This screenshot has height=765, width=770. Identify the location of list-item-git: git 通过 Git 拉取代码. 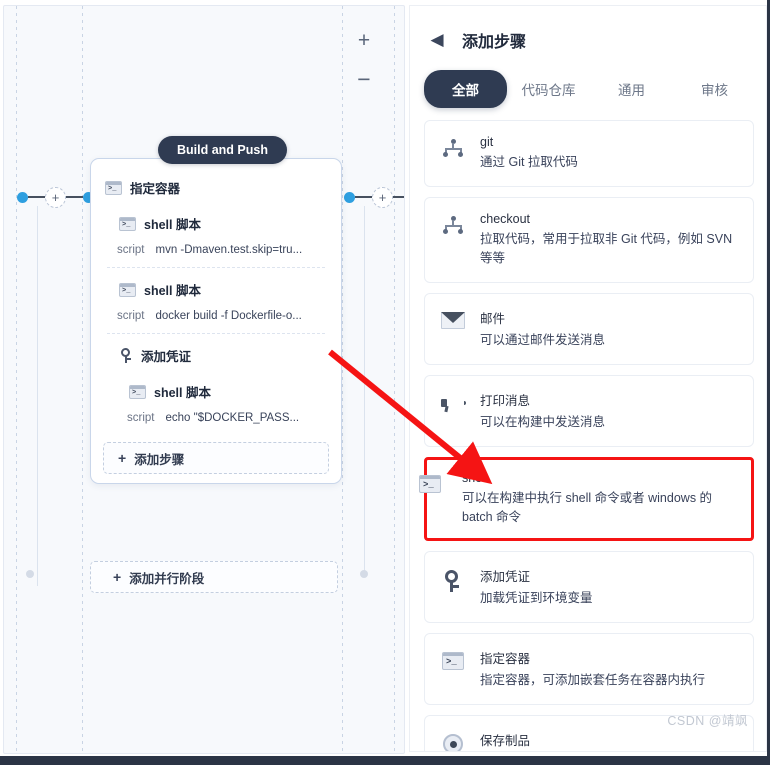
(589, 153).